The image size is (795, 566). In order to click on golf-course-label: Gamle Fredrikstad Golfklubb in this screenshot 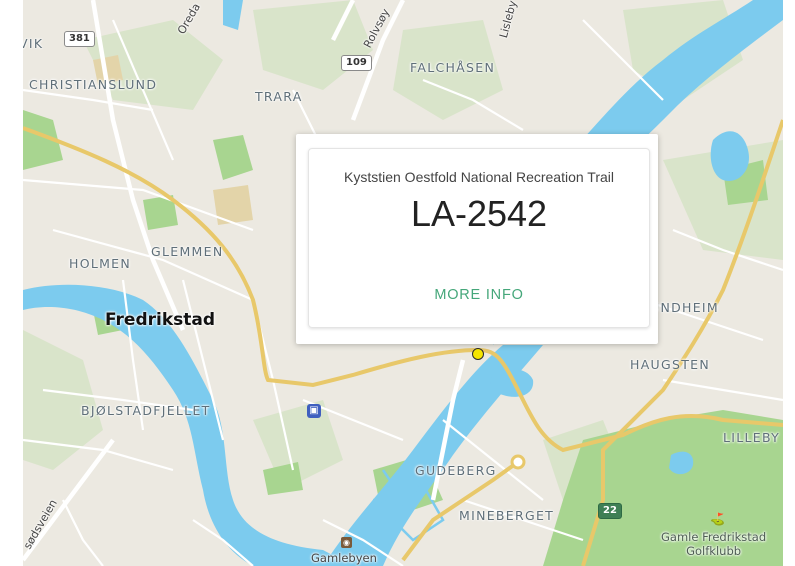, I will do `click(713, 544)`.